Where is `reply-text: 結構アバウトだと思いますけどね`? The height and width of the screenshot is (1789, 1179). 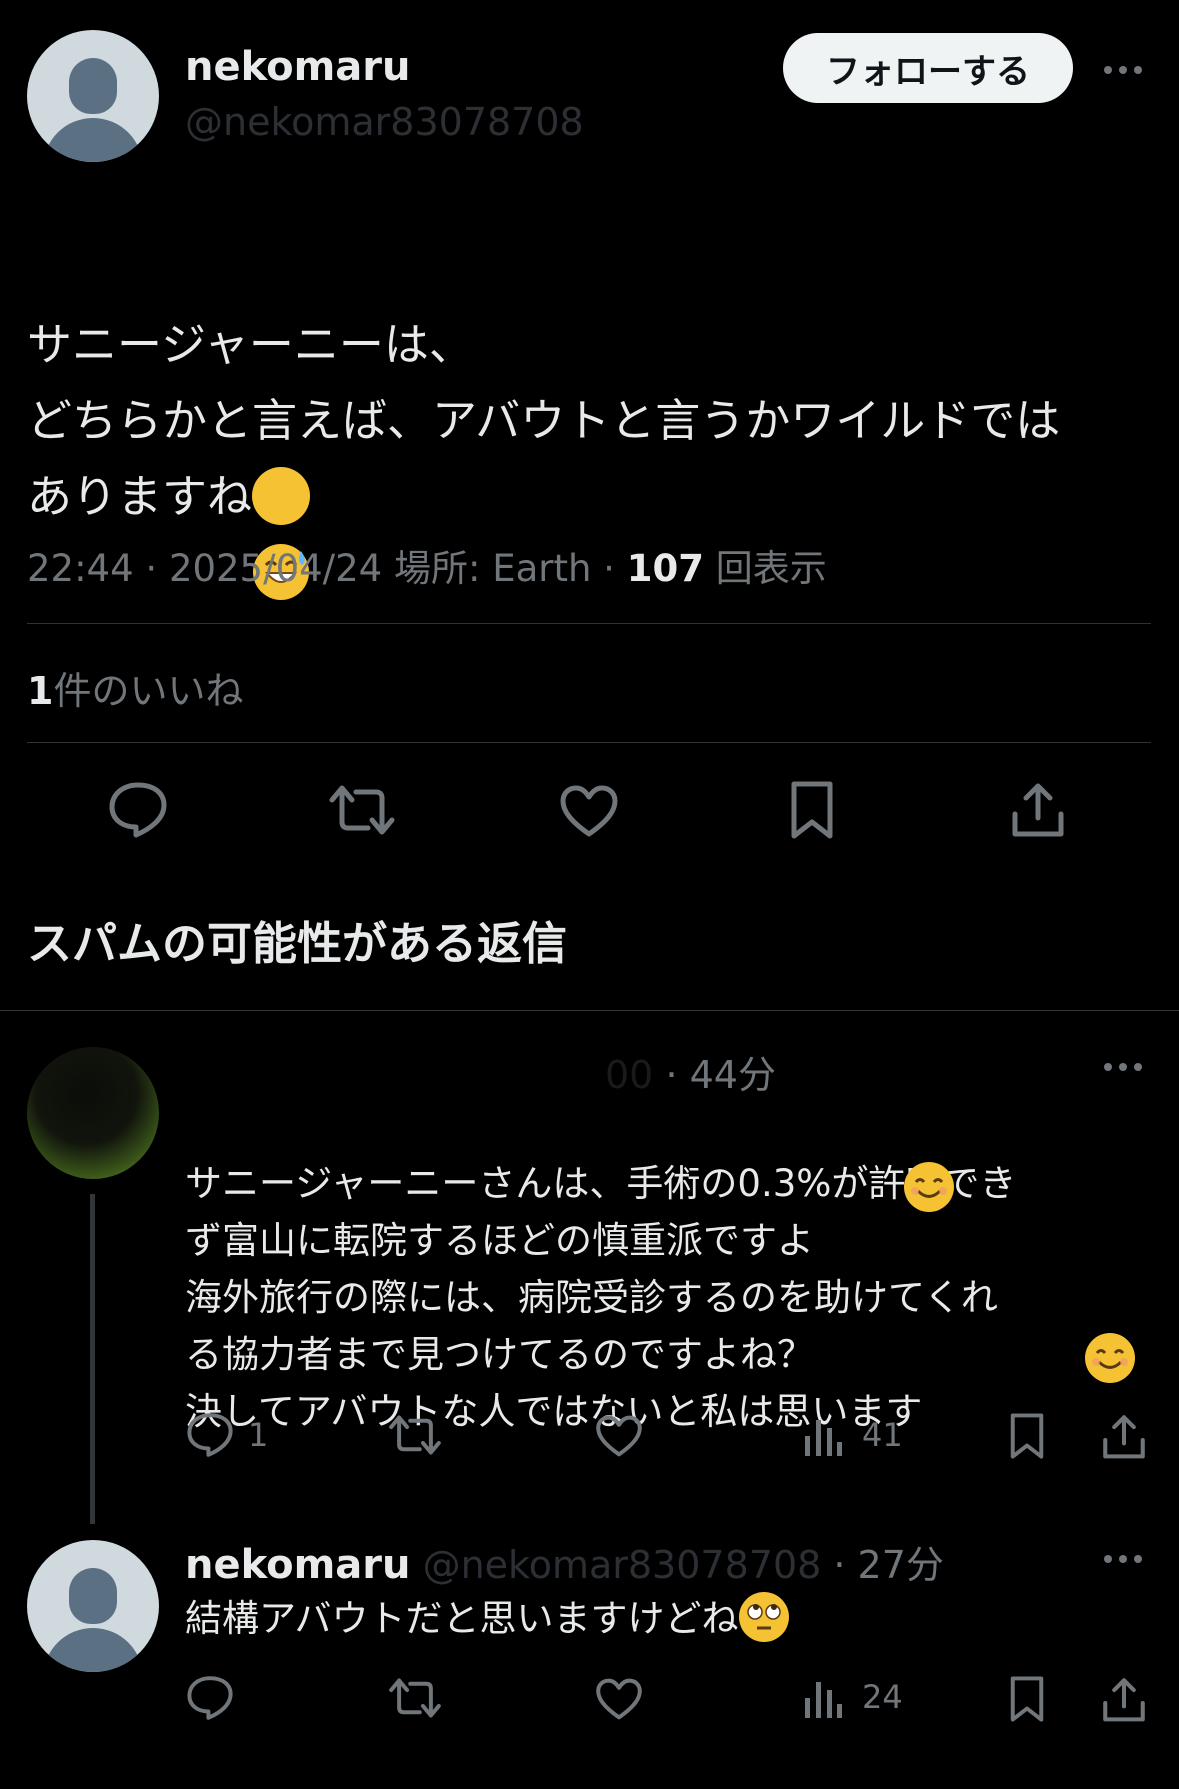 reply-text: 結構アバウトだと思いますけどね is located at coordinates (487, 1618).